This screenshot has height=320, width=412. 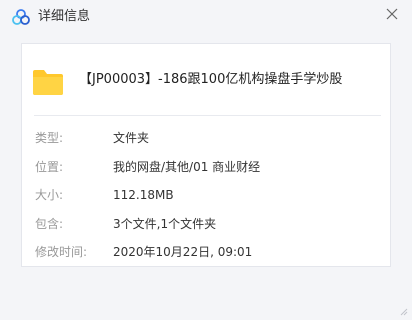 I want to click on detail-value: 2020年10月22日, 09:01, so click(x=183, y=252).